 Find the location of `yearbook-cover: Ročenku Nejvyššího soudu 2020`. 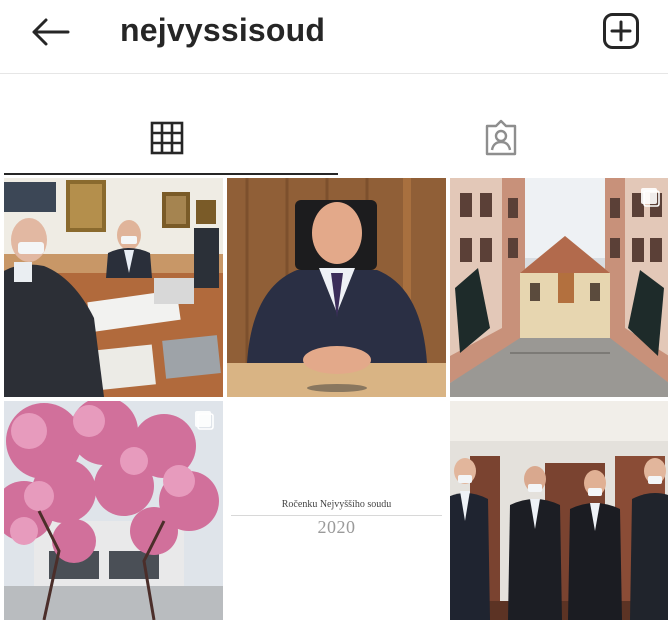

yearbook-cover: Ročenku Nejvyššího soudu 2020 is located at coordinates (336, 510).